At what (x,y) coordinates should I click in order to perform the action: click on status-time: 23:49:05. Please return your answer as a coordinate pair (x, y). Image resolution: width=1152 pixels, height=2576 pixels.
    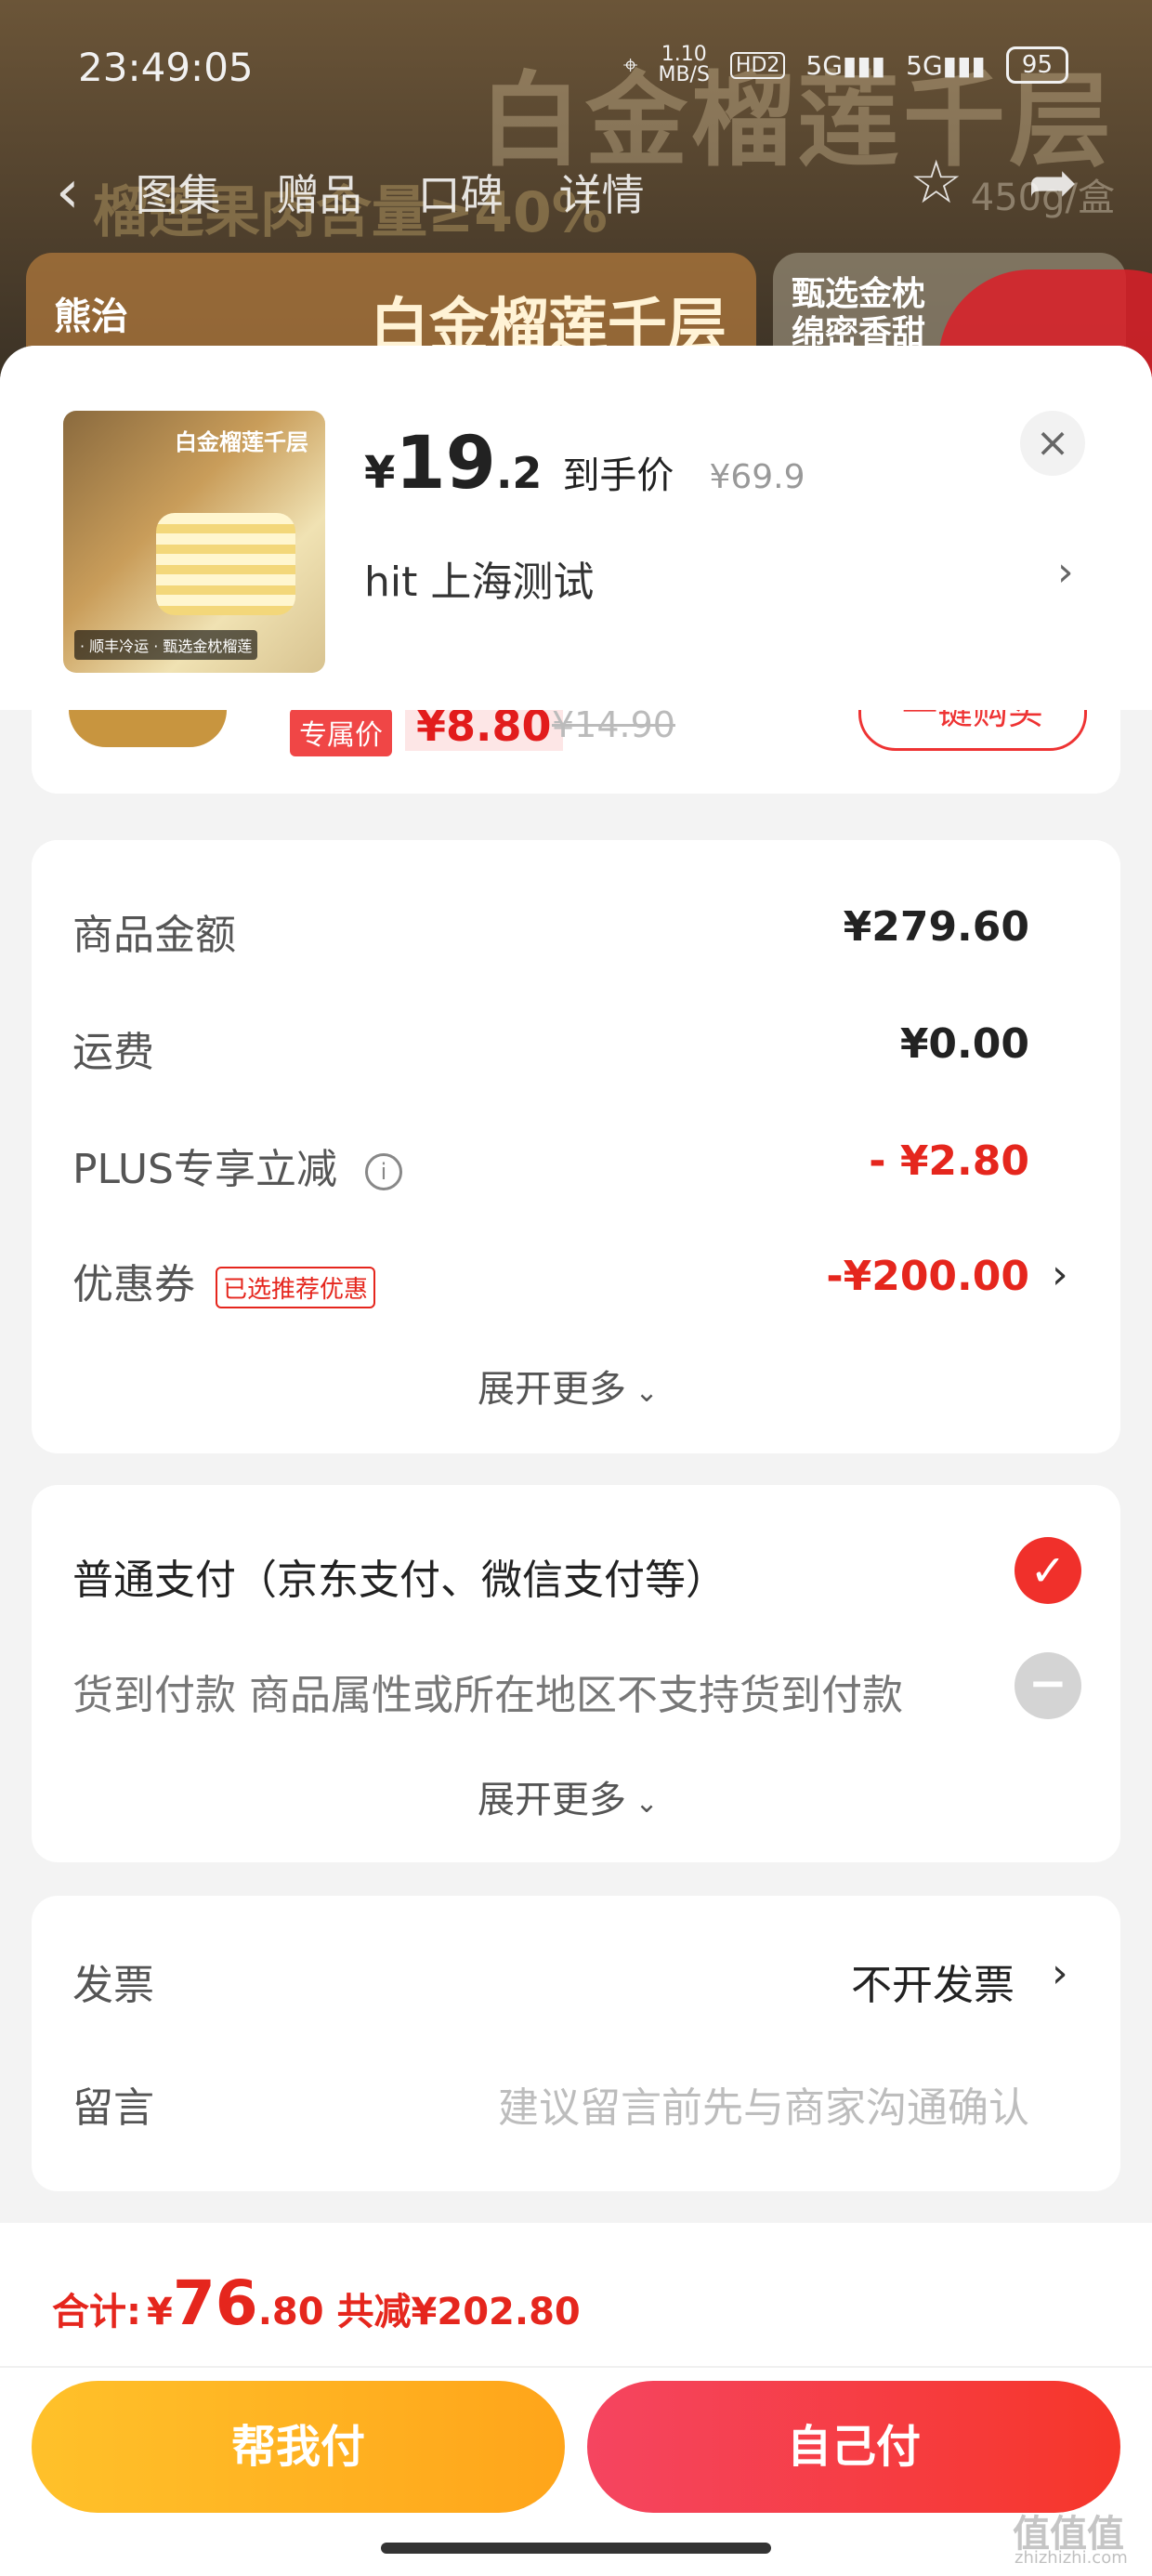
    Looking at the image, I should click on (166, 67).